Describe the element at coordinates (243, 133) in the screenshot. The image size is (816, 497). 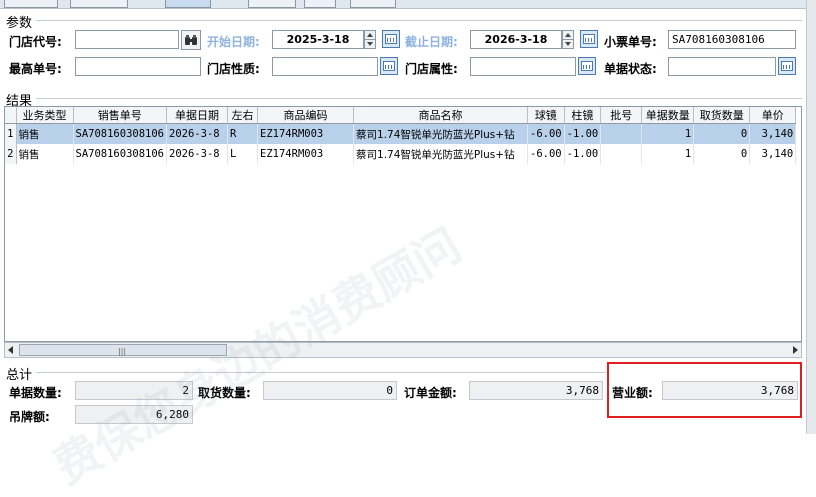
I see `cell-lr: R` at that location.